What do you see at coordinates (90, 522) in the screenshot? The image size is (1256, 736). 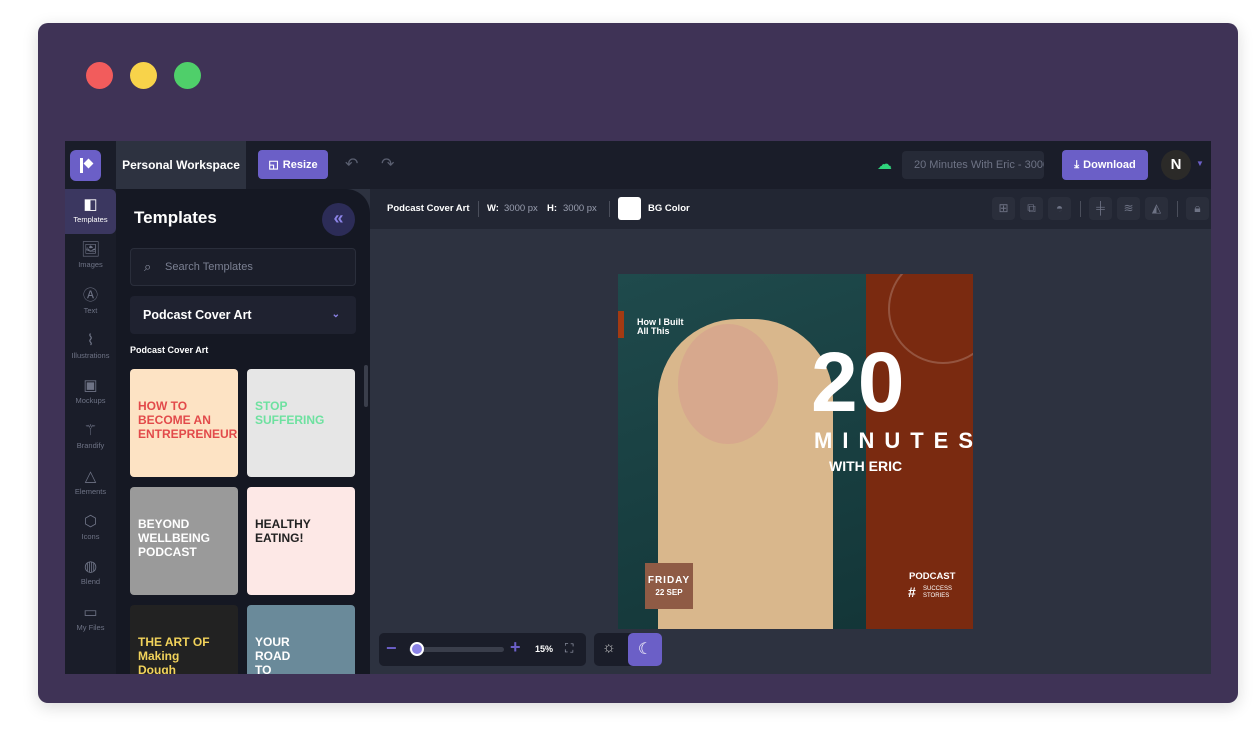 I see `cube-icon: ⬡` at bounding box center [90, 522].